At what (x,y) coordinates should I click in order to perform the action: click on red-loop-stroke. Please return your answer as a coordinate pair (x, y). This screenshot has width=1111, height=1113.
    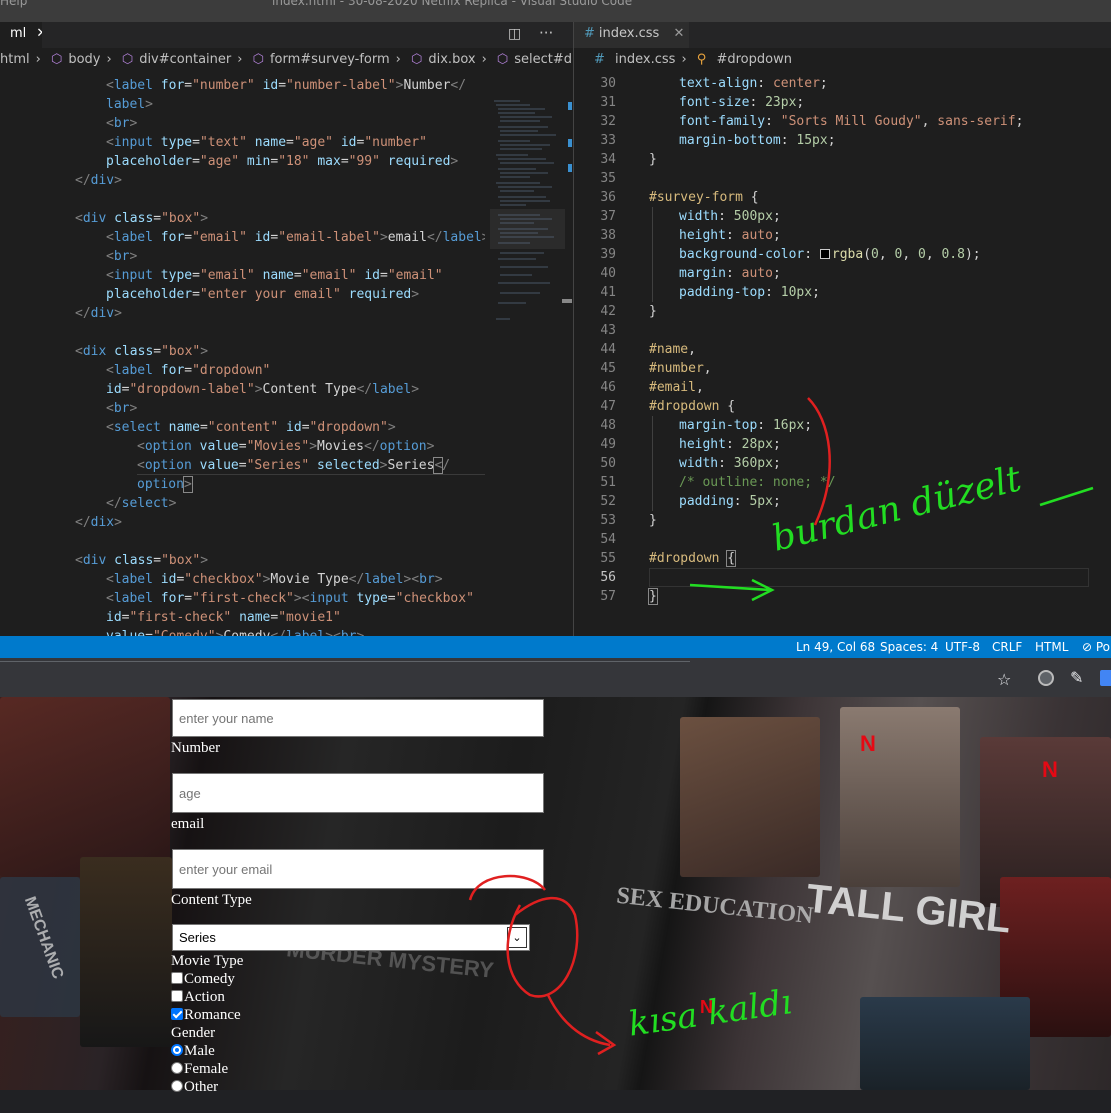
    Looking at the image, I should click on (542, 965).